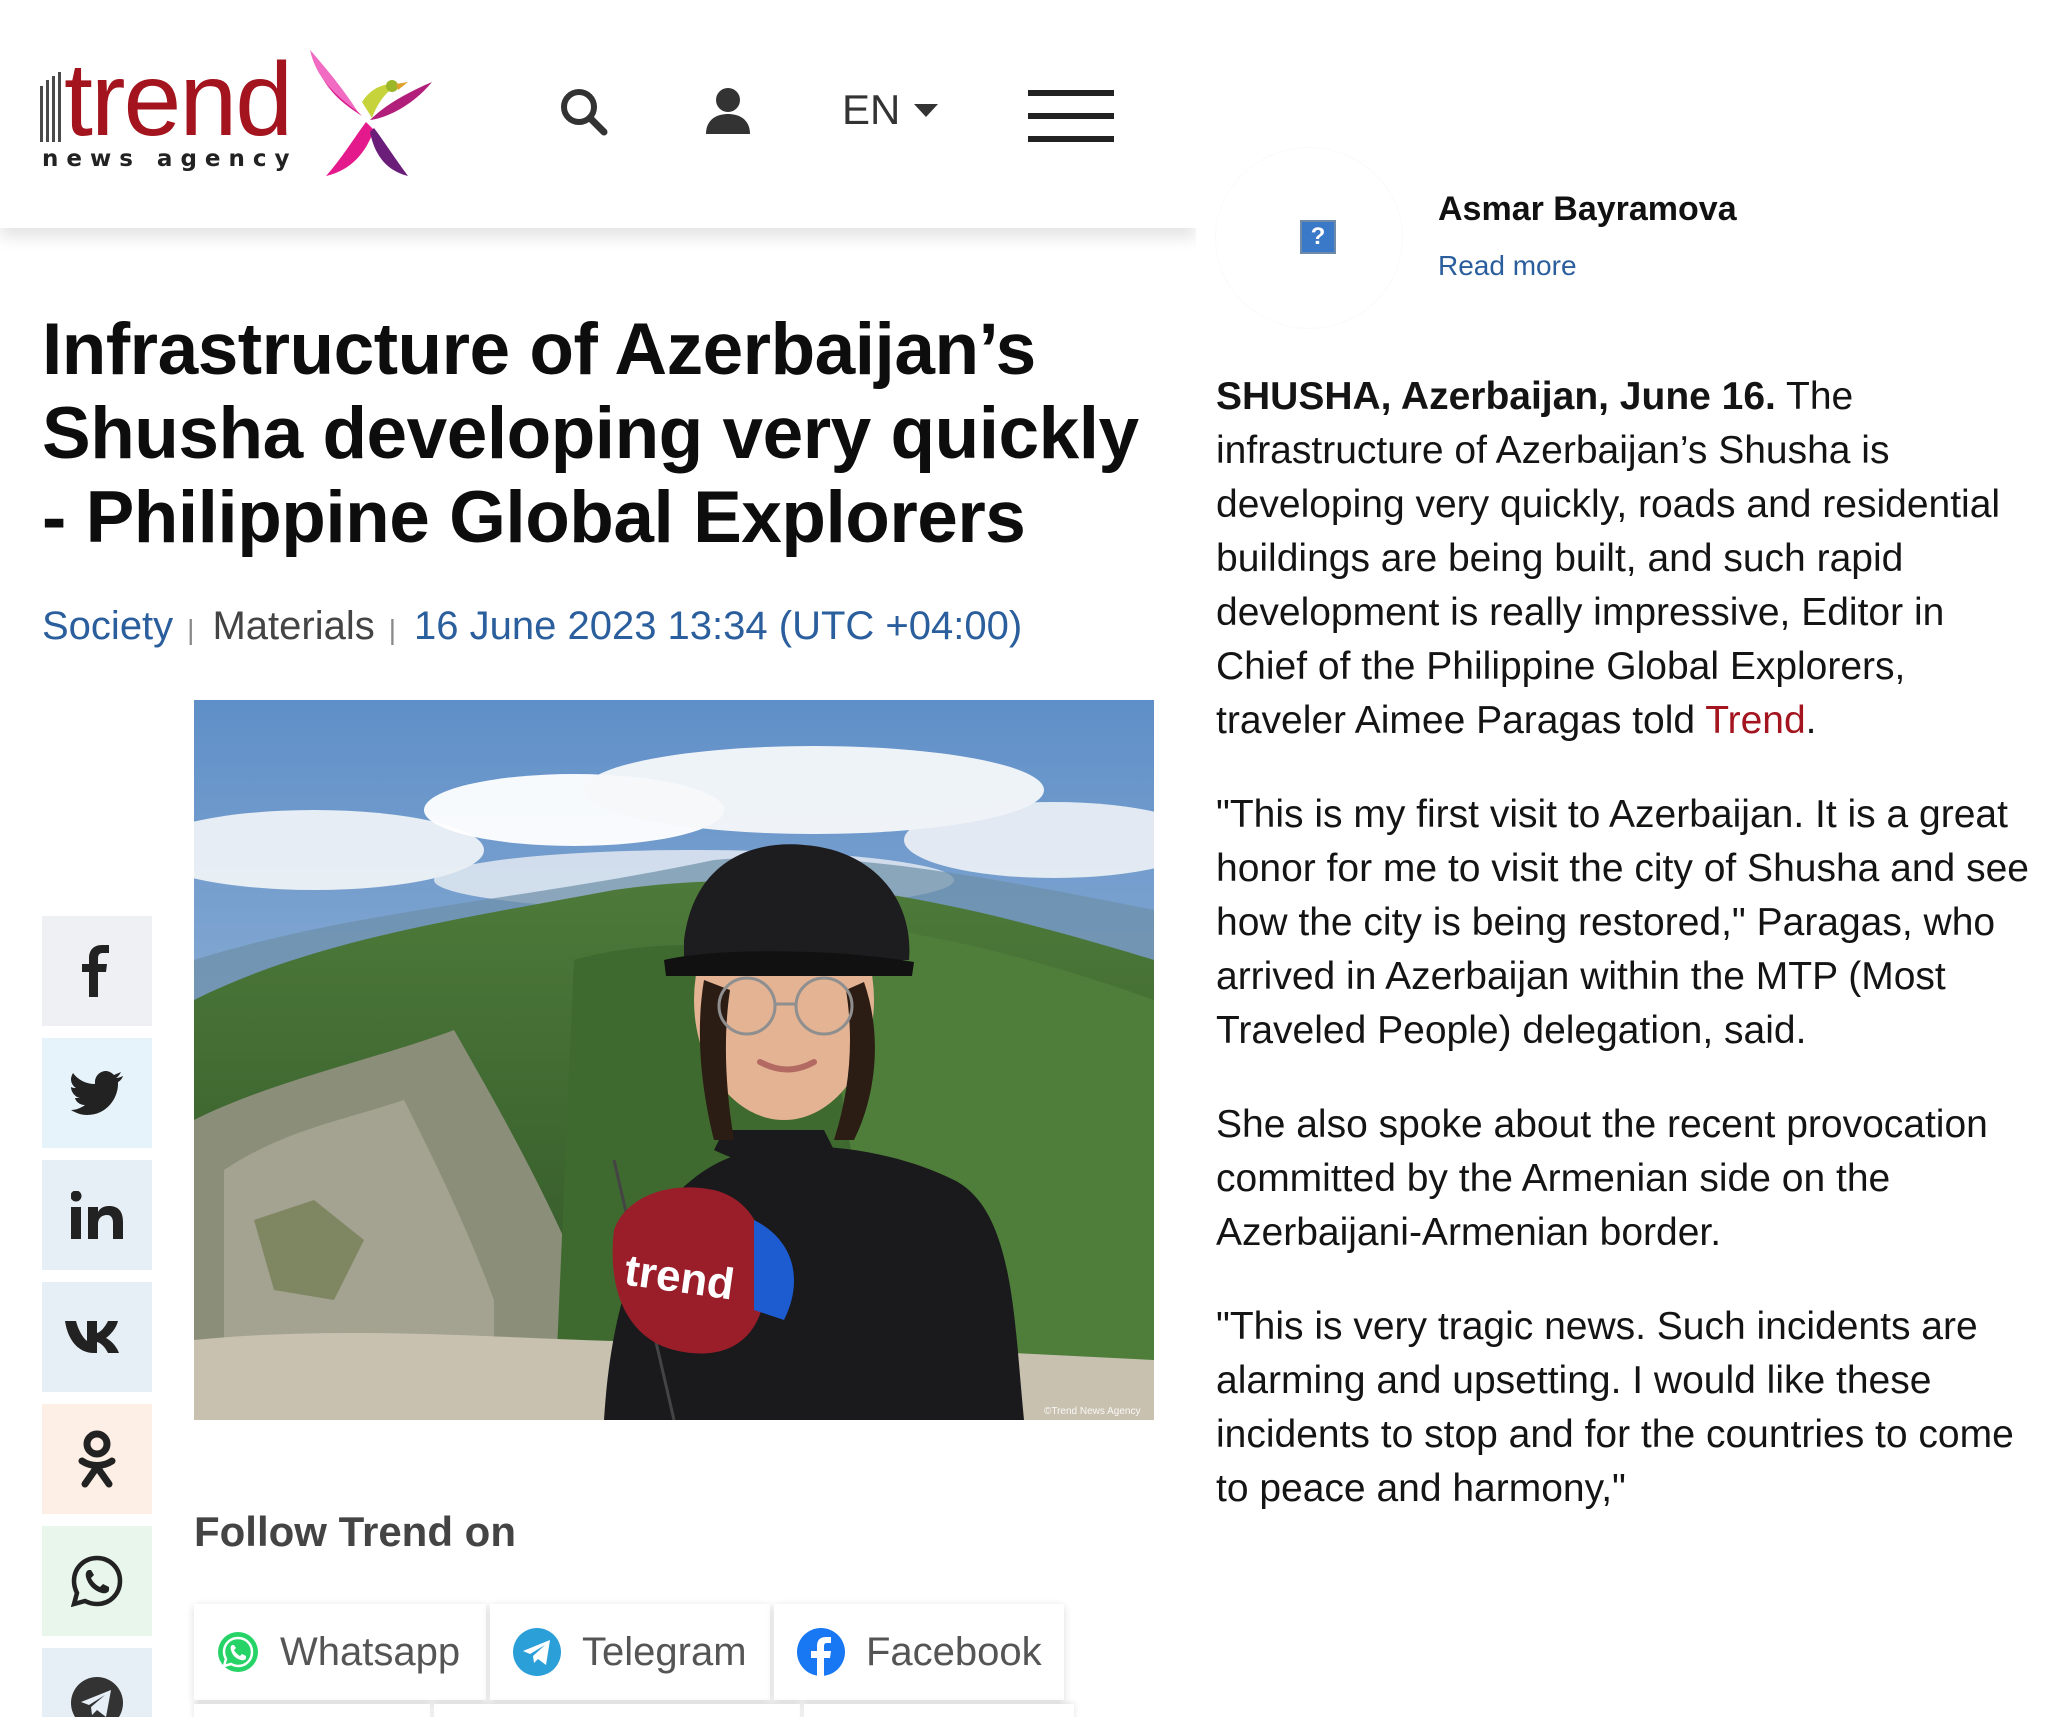  I want to click on follow-facebook-button: Facebook, so click(919, 1652).